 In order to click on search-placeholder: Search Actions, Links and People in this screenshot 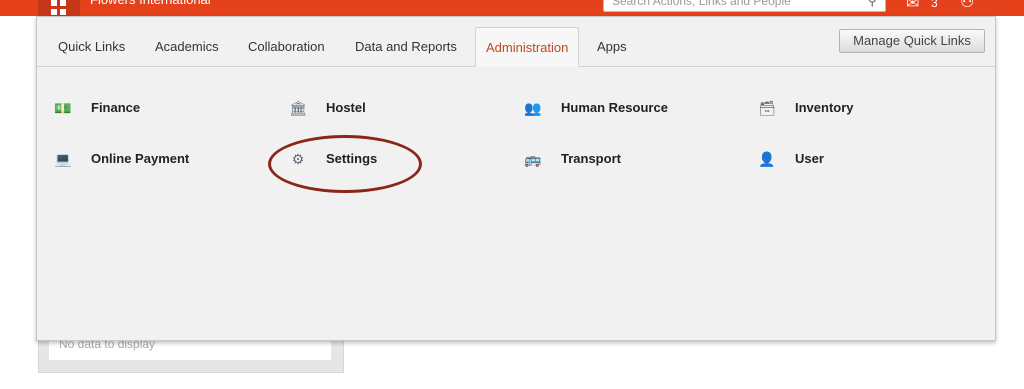, I will do `click(701, 4)`.